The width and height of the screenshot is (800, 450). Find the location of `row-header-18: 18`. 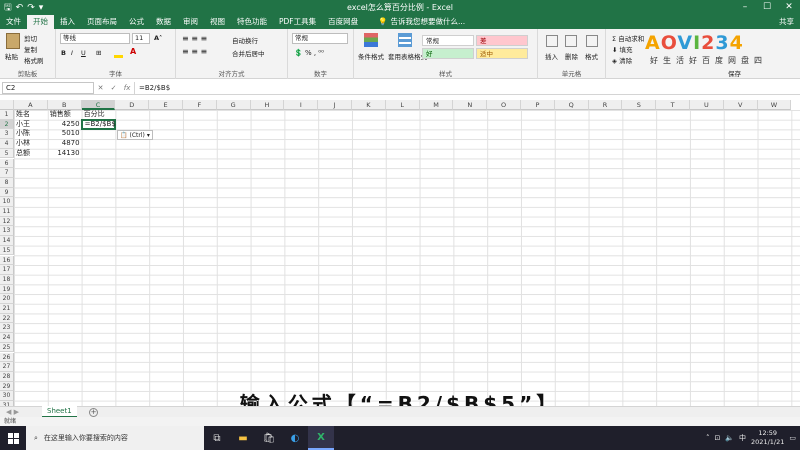

row-header-18: 18 is located at coordinates (7, 279).